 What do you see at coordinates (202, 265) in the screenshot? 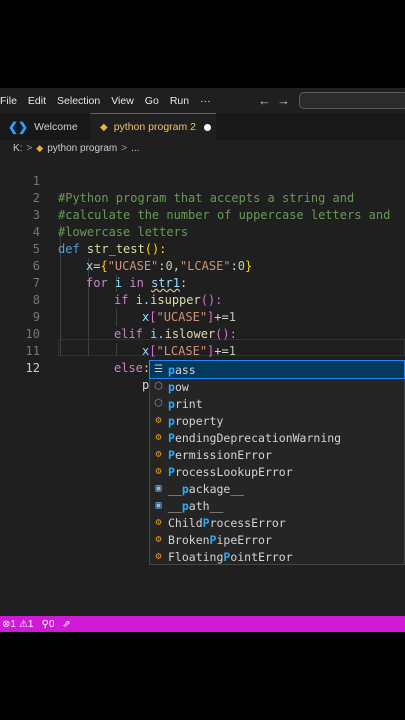
I see `code-line: 6 for i in str1:` at bounding box center [202, 265].